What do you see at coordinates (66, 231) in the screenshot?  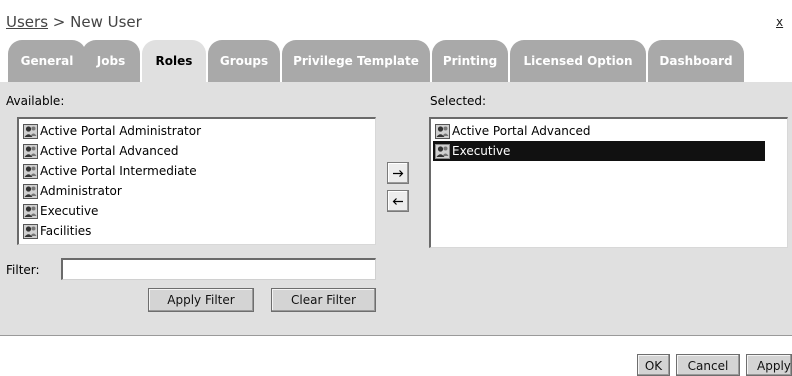 I see `role-label: Facilities` at bounding box center [66, 231].